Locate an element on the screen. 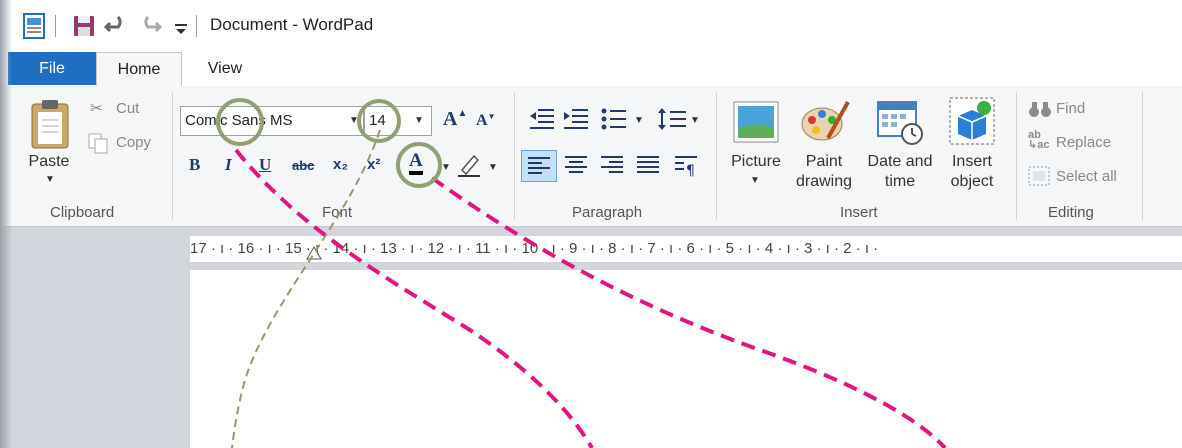 This screenshot has height=448, width=1182. paragraph-group-label: Paragraph is located at coordinates (607, 212).